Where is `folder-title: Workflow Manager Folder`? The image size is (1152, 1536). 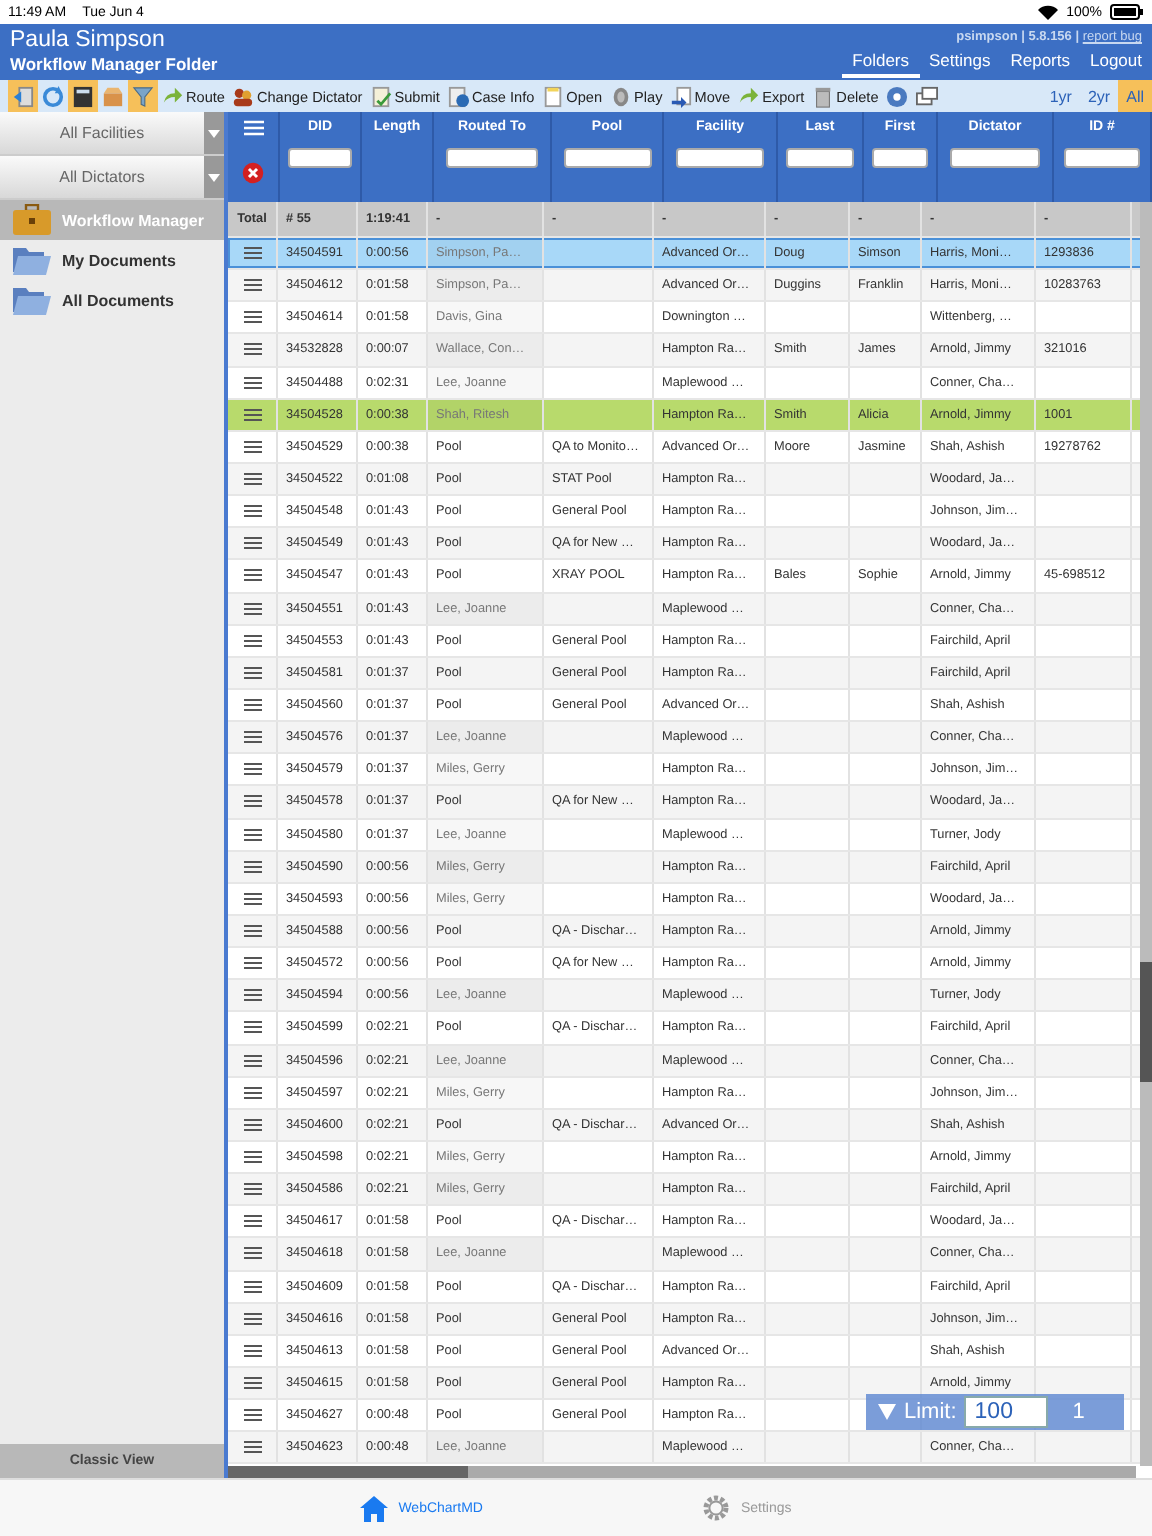
folder-title: Workflow Manager Folder is located at coordinates (114, 65).